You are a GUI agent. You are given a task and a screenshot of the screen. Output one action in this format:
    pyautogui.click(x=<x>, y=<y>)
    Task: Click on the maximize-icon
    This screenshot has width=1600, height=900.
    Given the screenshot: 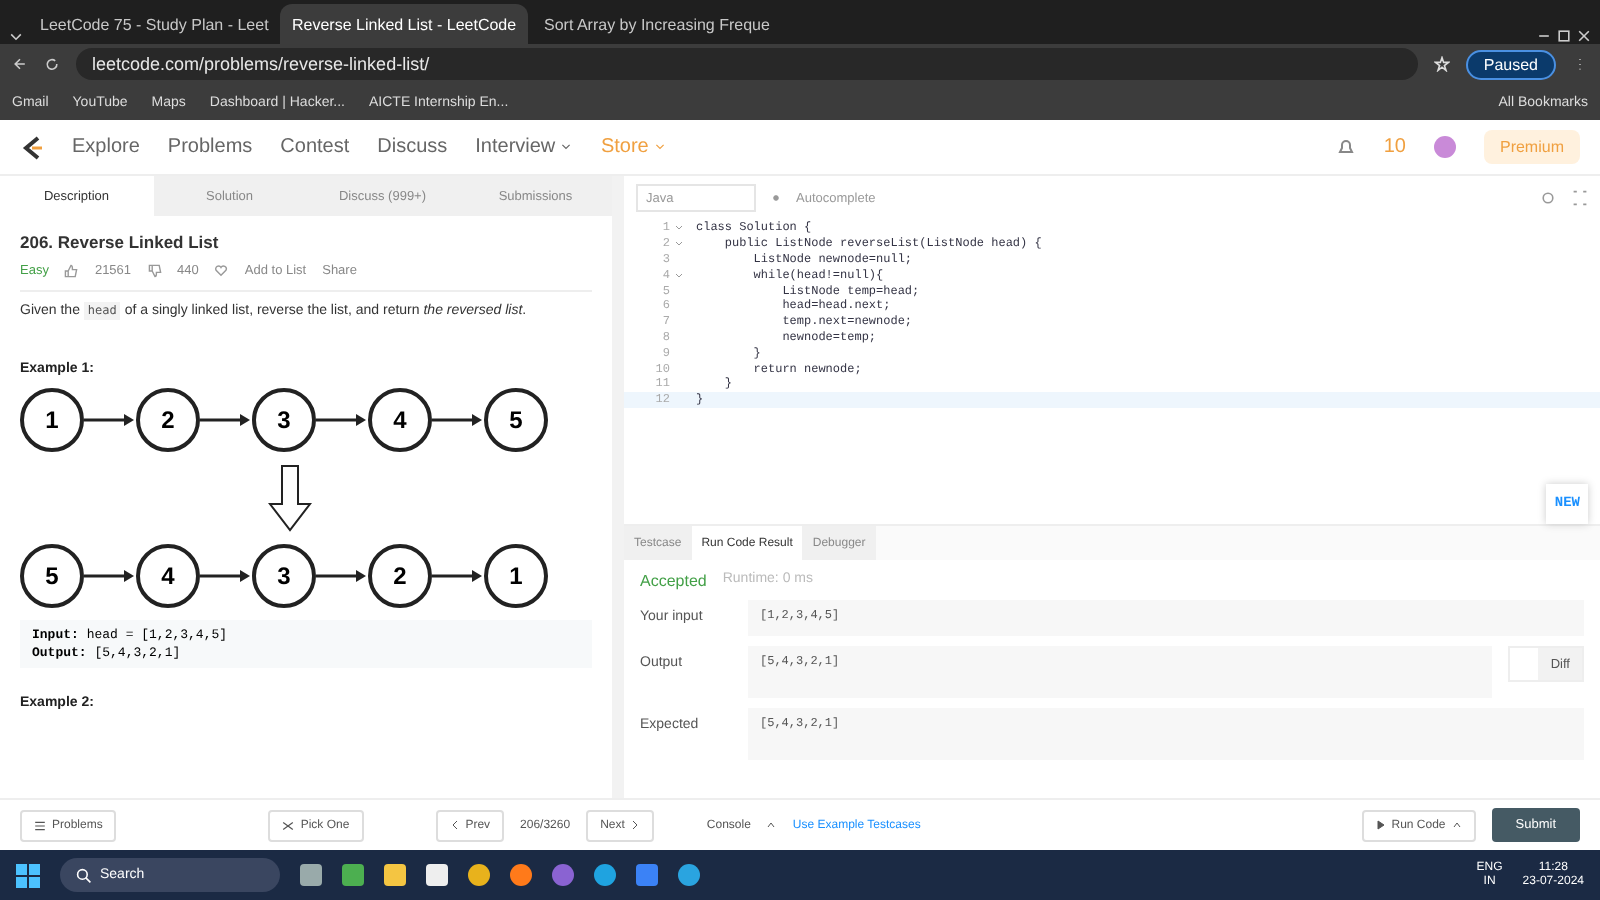 What is the action you would take?
    pyautogui.click(x=1564, y=36)
    